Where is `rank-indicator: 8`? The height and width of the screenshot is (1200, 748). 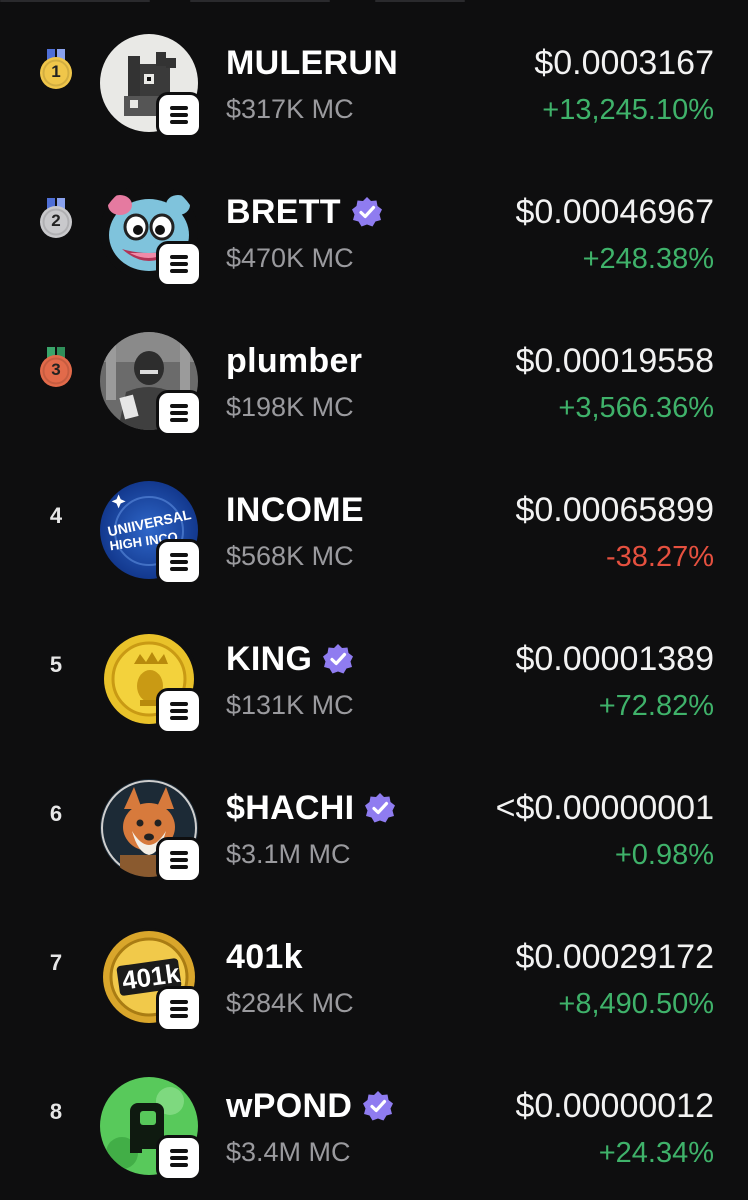 rank-indicator: 8 is located at coordinates (56, 1112).